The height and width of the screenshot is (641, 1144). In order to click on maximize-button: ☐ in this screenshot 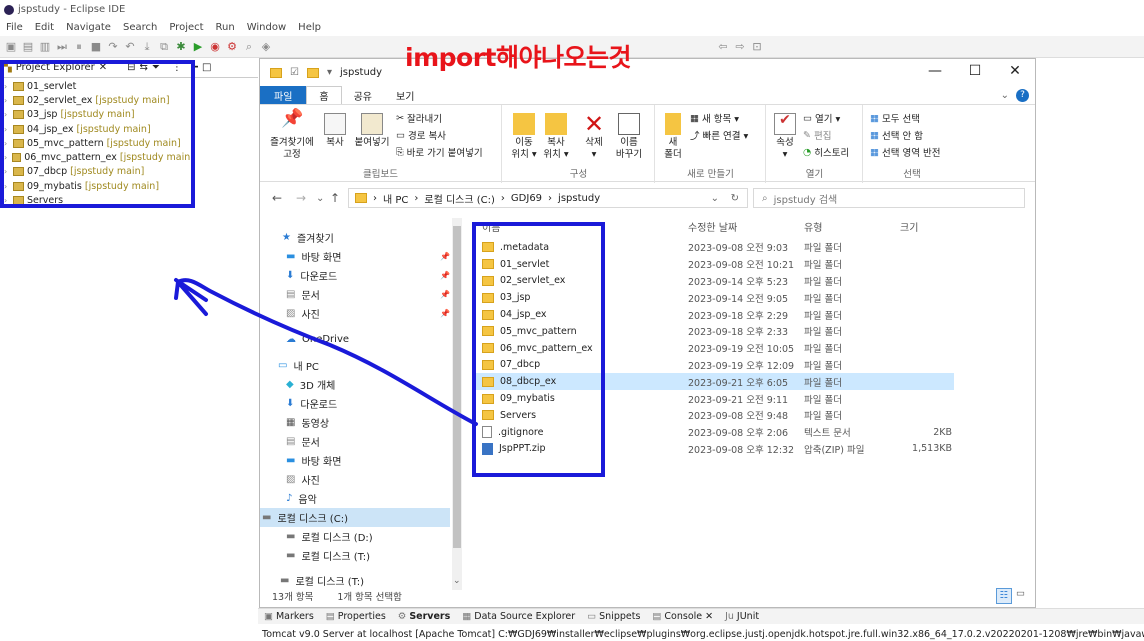, I will do `click(975, 71)`.